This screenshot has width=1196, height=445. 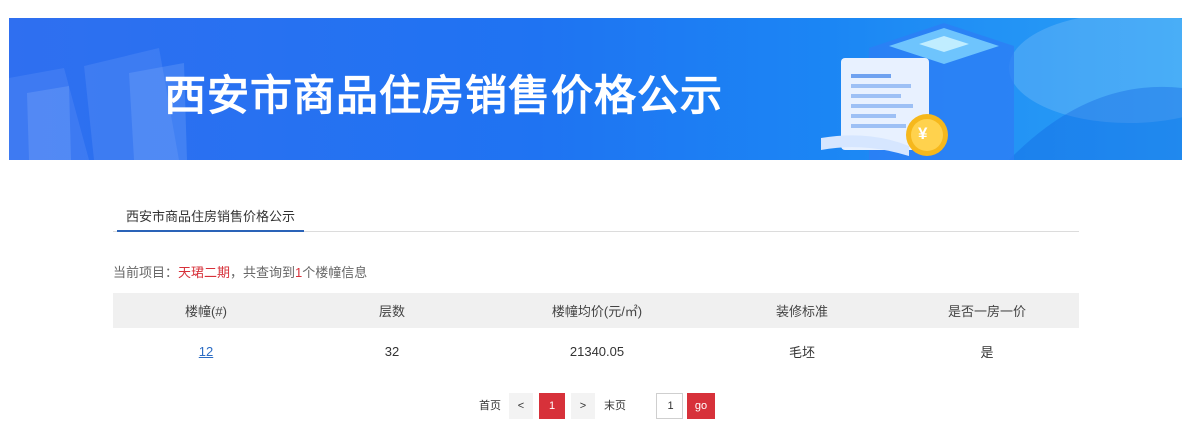 I want to click on coin-yen-icon: ¥, so click(x=923, y=133).